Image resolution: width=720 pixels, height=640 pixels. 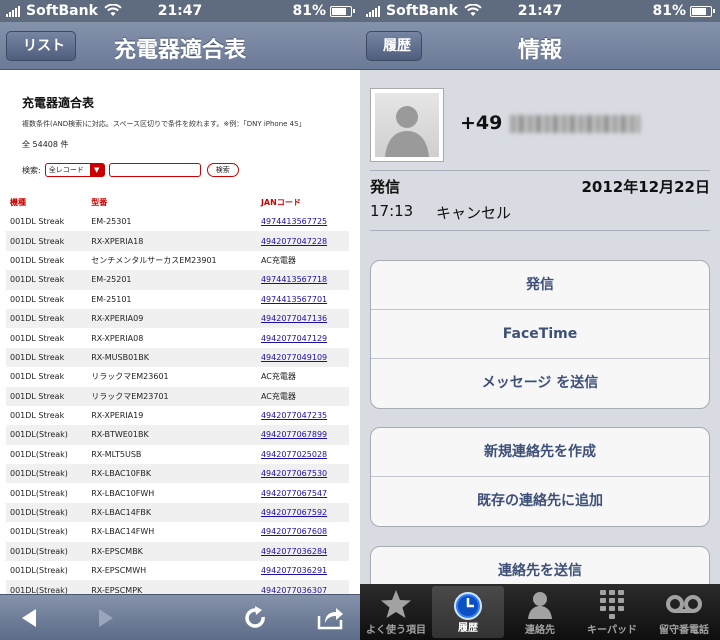 What do you see at coordinates (255, 618) in the screenshot?
I see `reload-icon` at bounding box center [255, 618].